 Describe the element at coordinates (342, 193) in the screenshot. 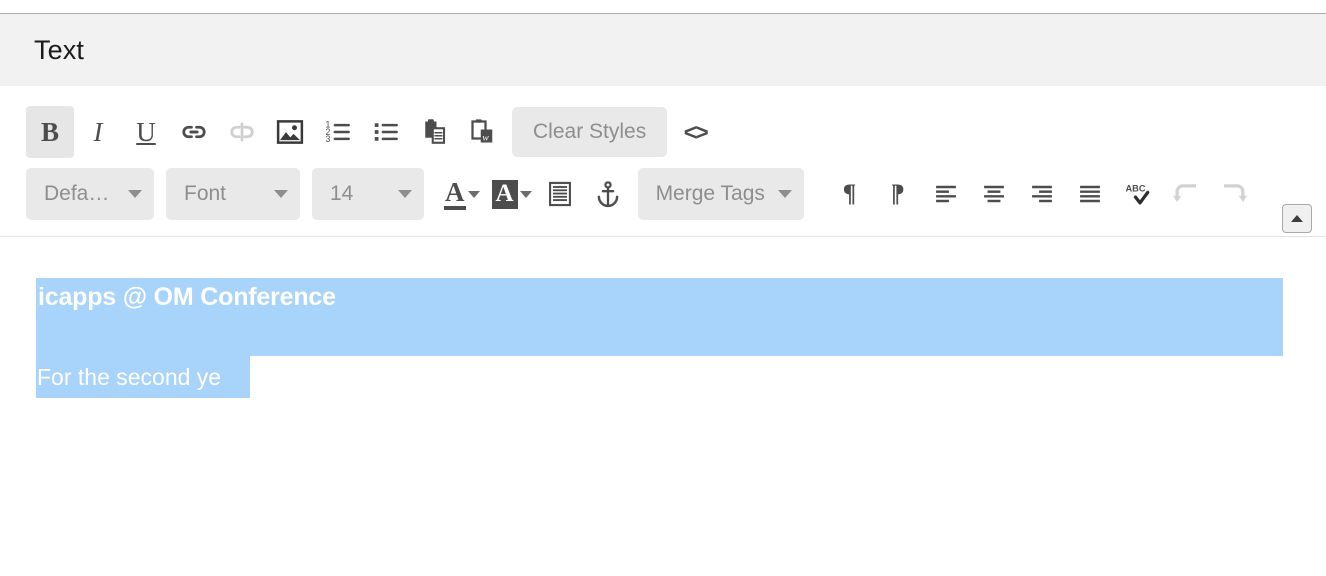

I see `font-size-value: 14` at that location.